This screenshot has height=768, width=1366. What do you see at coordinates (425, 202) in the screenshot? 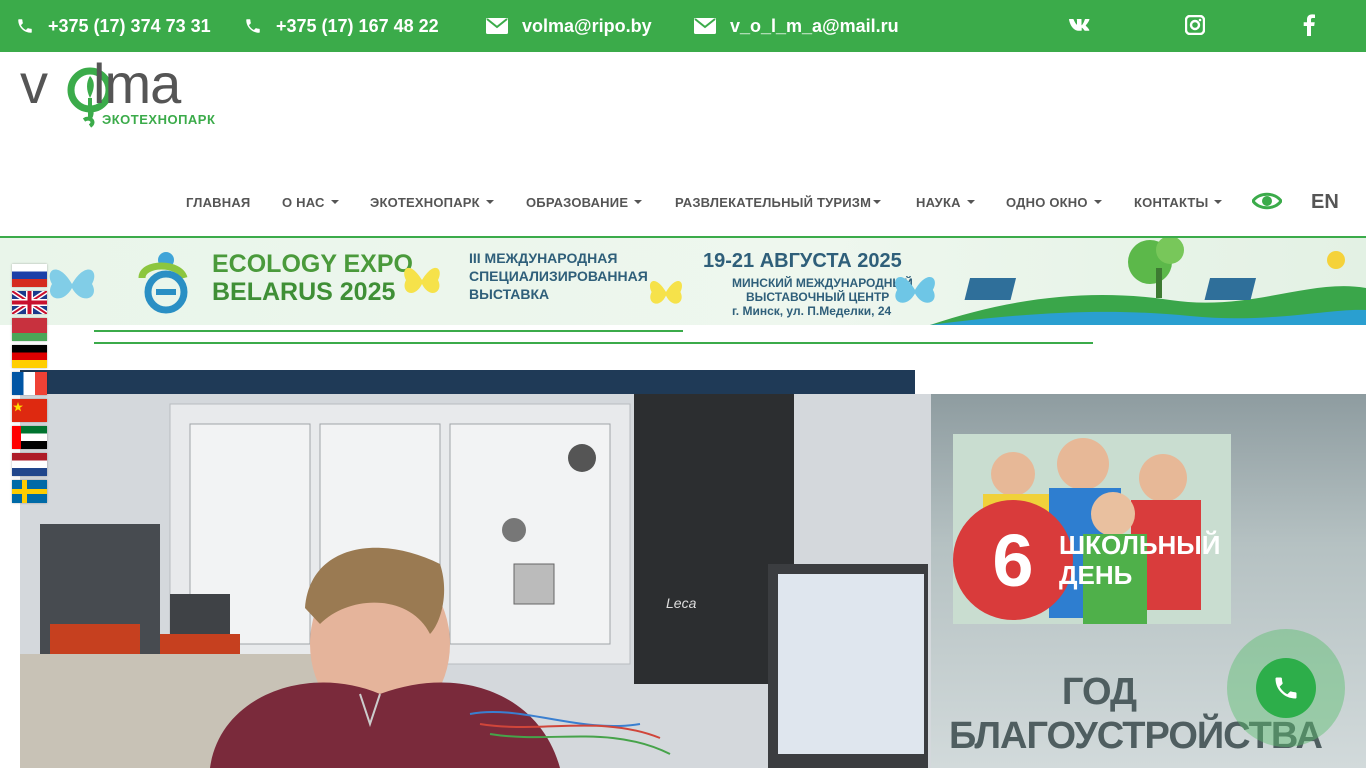
I see `nav-ecotechnopark-label: ЭКОТЕХНОПАРК` at bounding box center [425, 202].